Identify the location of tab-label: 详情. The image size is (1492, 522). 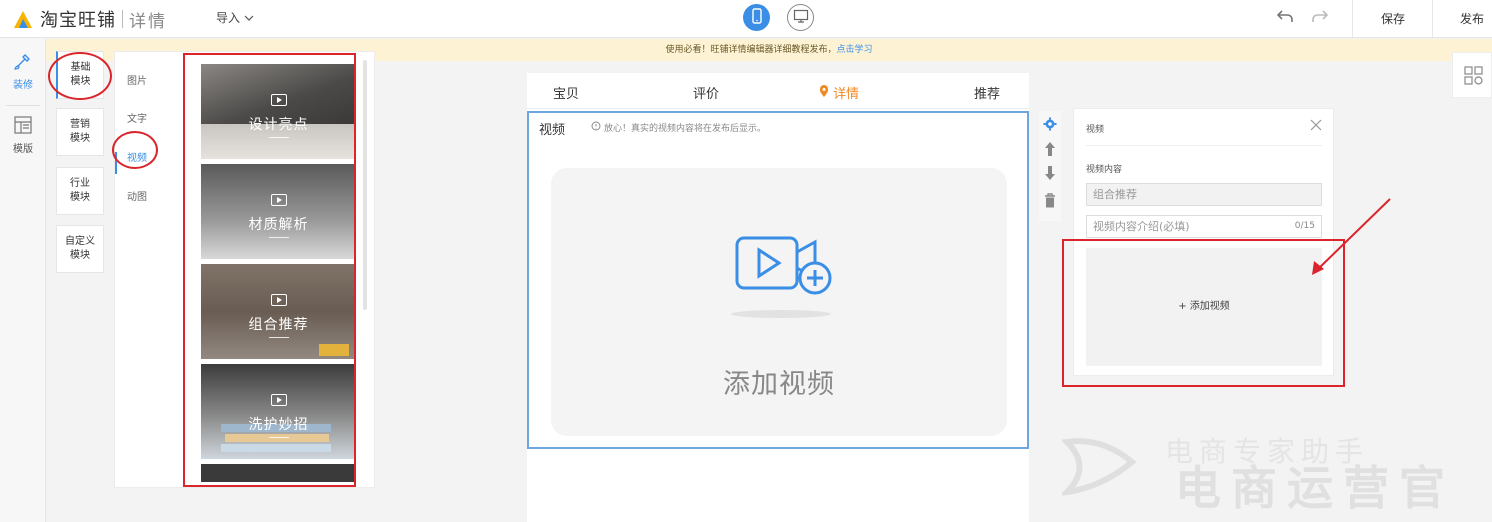
(846, 94).